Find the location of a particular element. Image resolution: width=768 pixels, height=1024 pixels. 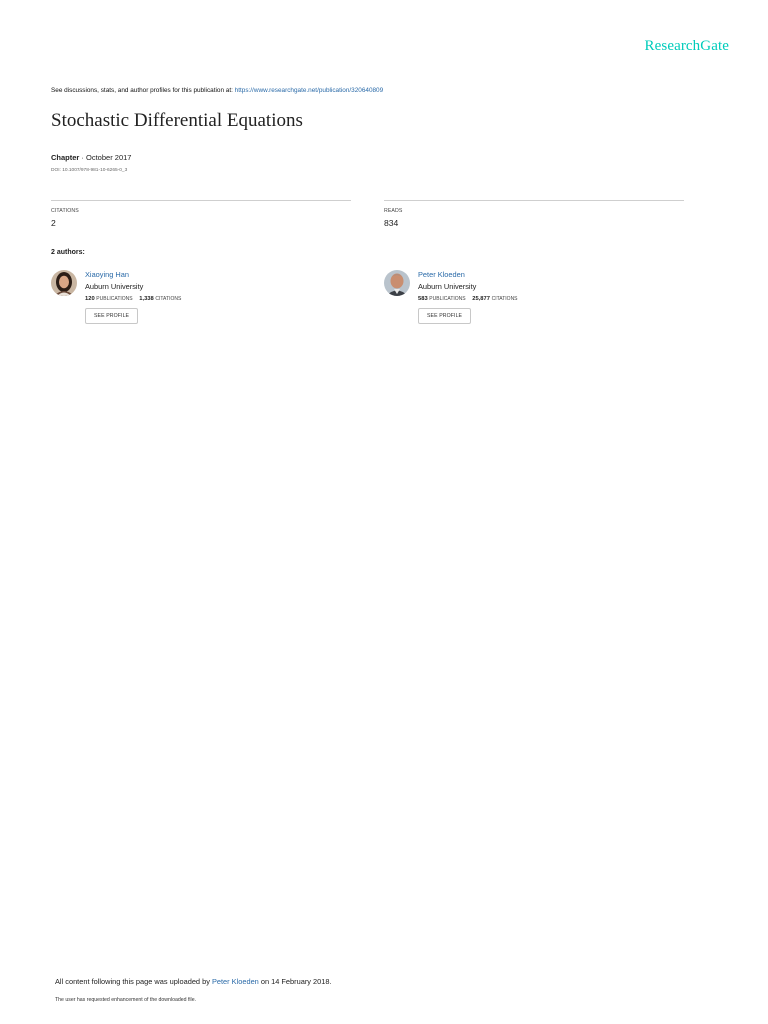

author-stats: 583 PUBLICATIONS 25,877 CITATIONS is located at coordinates (538, 299).